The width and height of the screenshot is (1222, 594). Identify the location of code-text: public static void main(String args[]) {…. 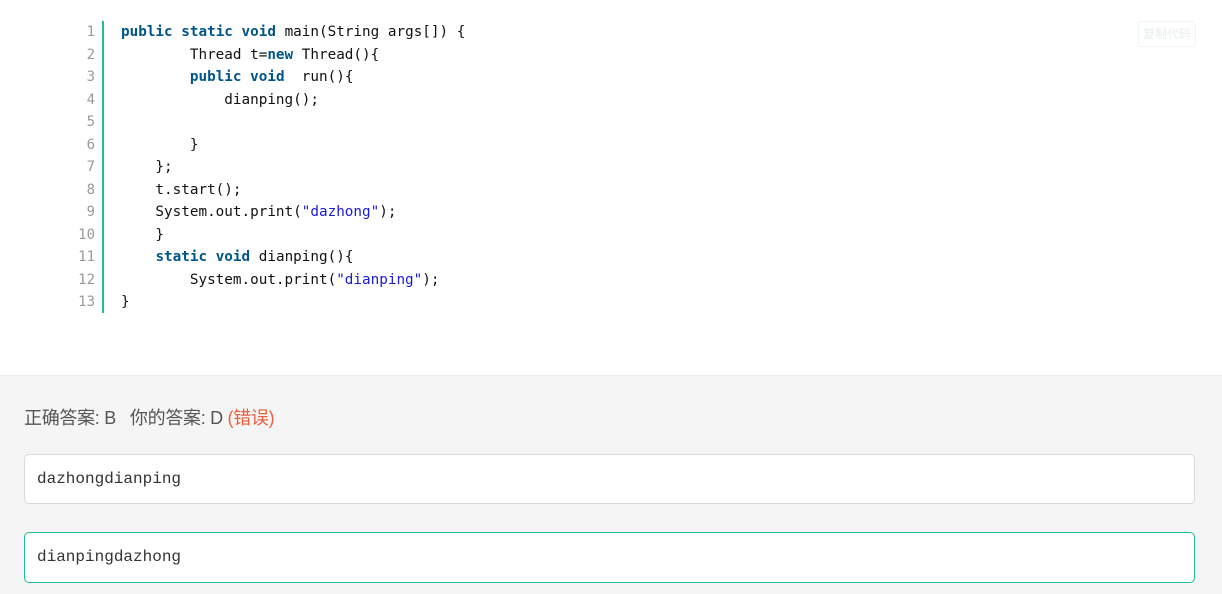
(293, 167).